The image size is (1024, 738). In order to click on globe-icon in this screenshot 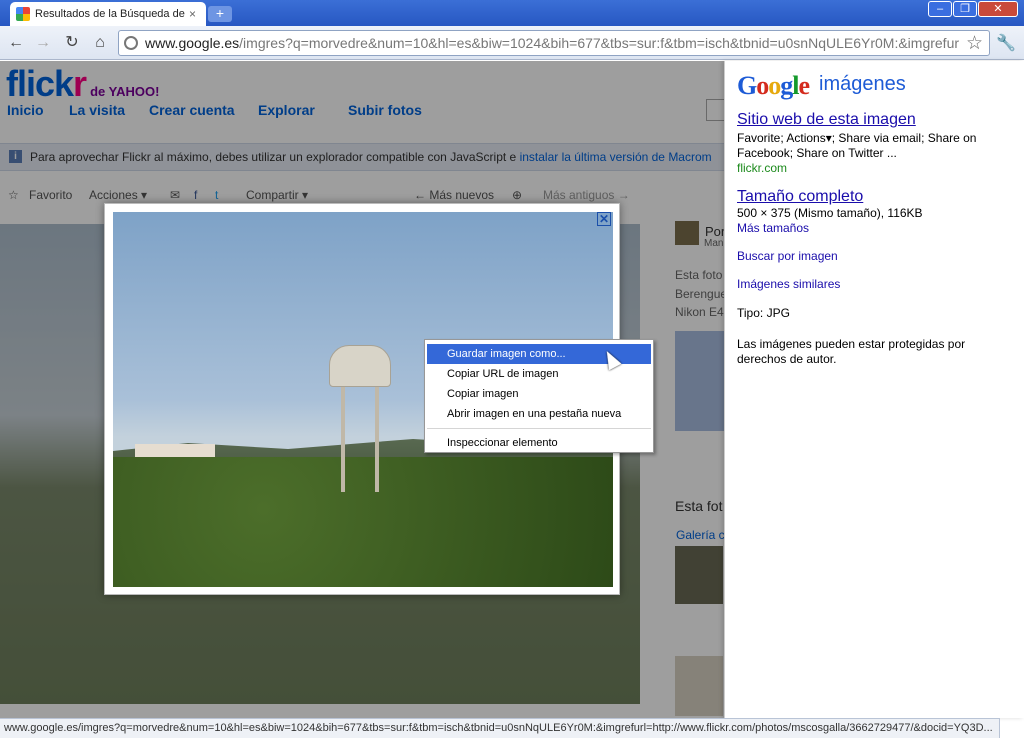, I will do `click(131, 43)`.